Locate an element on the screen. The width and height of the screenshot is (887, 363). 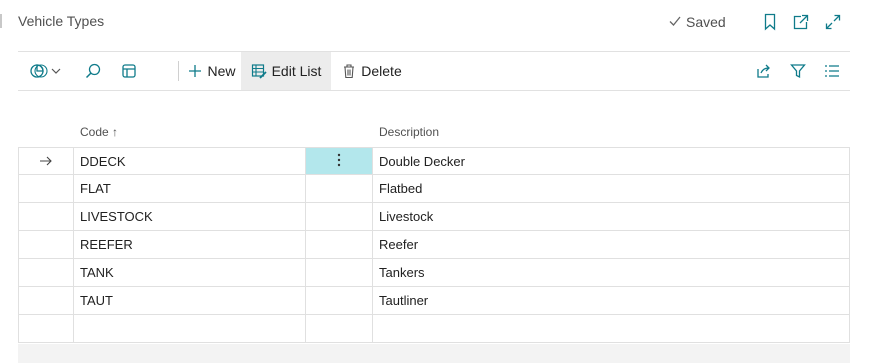
analysis-icon is located at coordinates (39, 71).